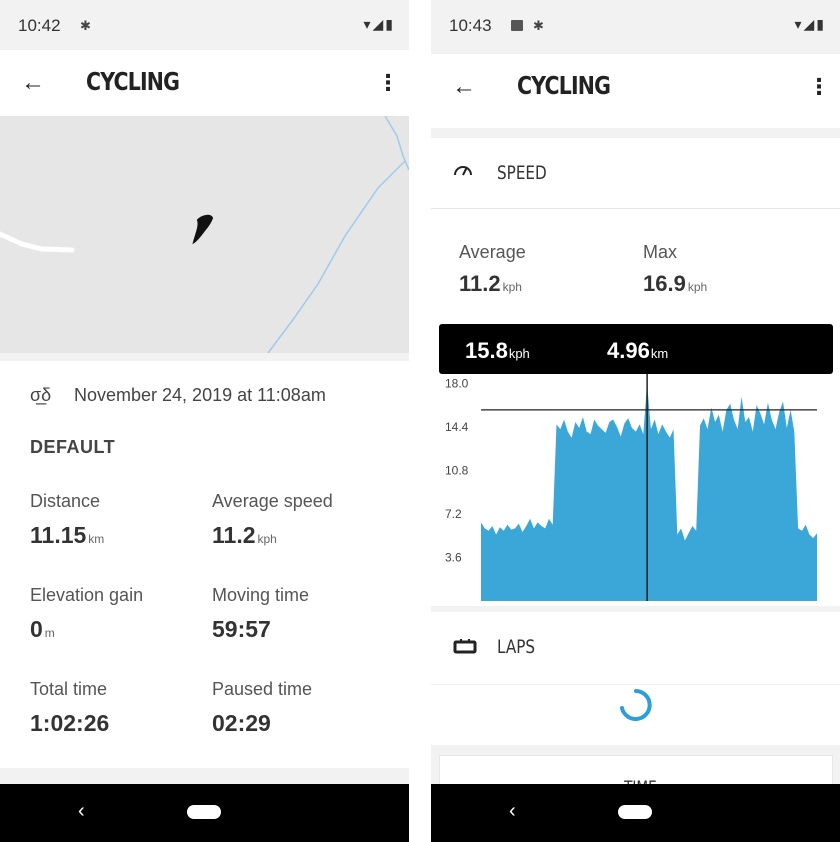 The width and height of the screenshot is (840, 842). What do you see at coordinates (635, 124) in the screenshot?
I see `previous-card-edge` at bounding box center [635, 124].